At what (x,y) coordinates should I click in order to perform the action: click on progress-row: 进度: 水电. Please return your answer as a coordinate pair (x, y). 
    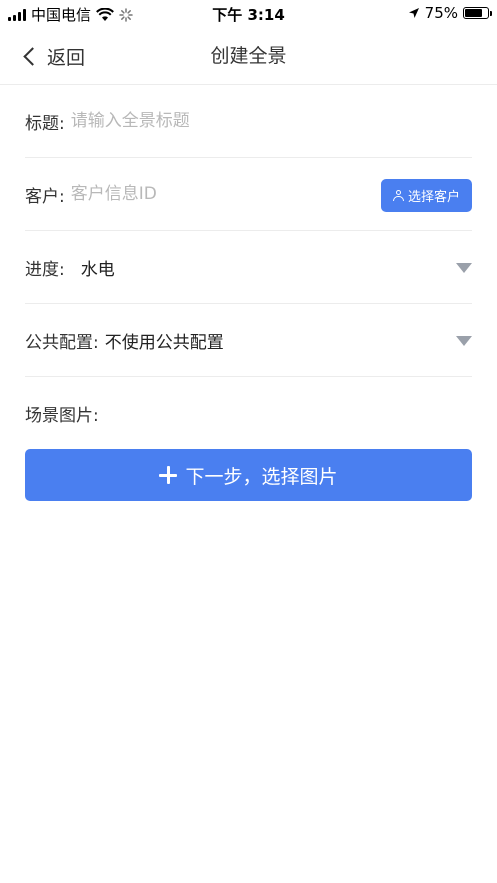
    Looking at the image, I should click on (248, 267).